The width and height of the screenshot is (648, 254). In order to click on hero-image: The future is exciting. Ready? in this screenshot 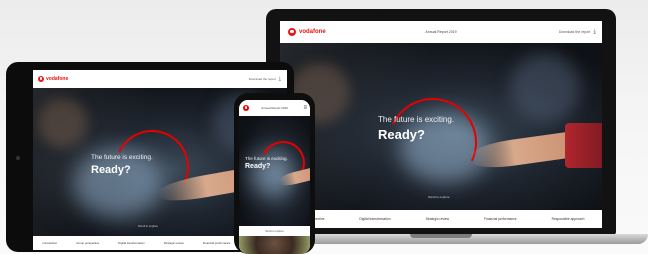, I will do `click(274, 171)`.